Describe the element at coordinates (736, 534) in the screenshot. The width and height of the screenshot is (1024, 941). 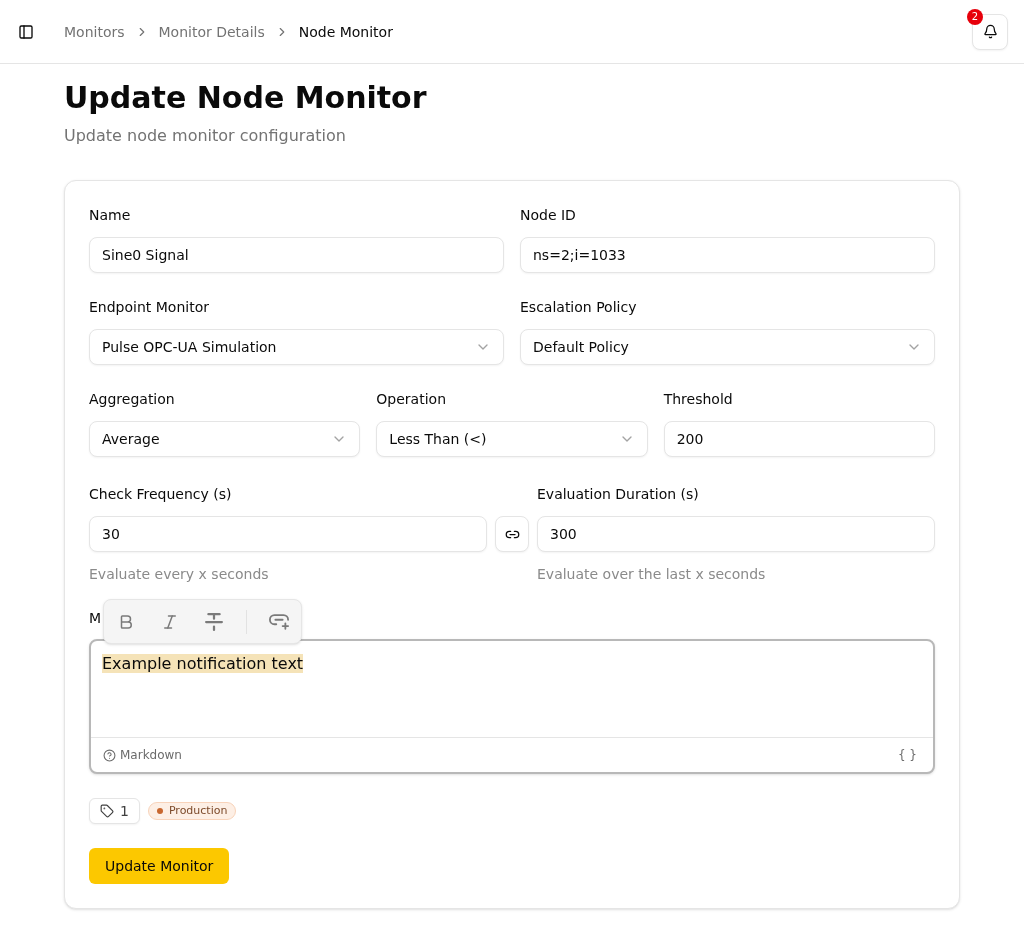
I see `text-input: 300` at that location.